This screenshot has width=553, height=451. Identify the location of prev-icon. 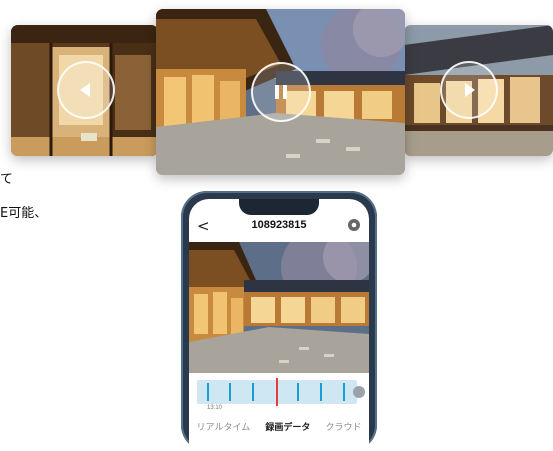
(85, 90).